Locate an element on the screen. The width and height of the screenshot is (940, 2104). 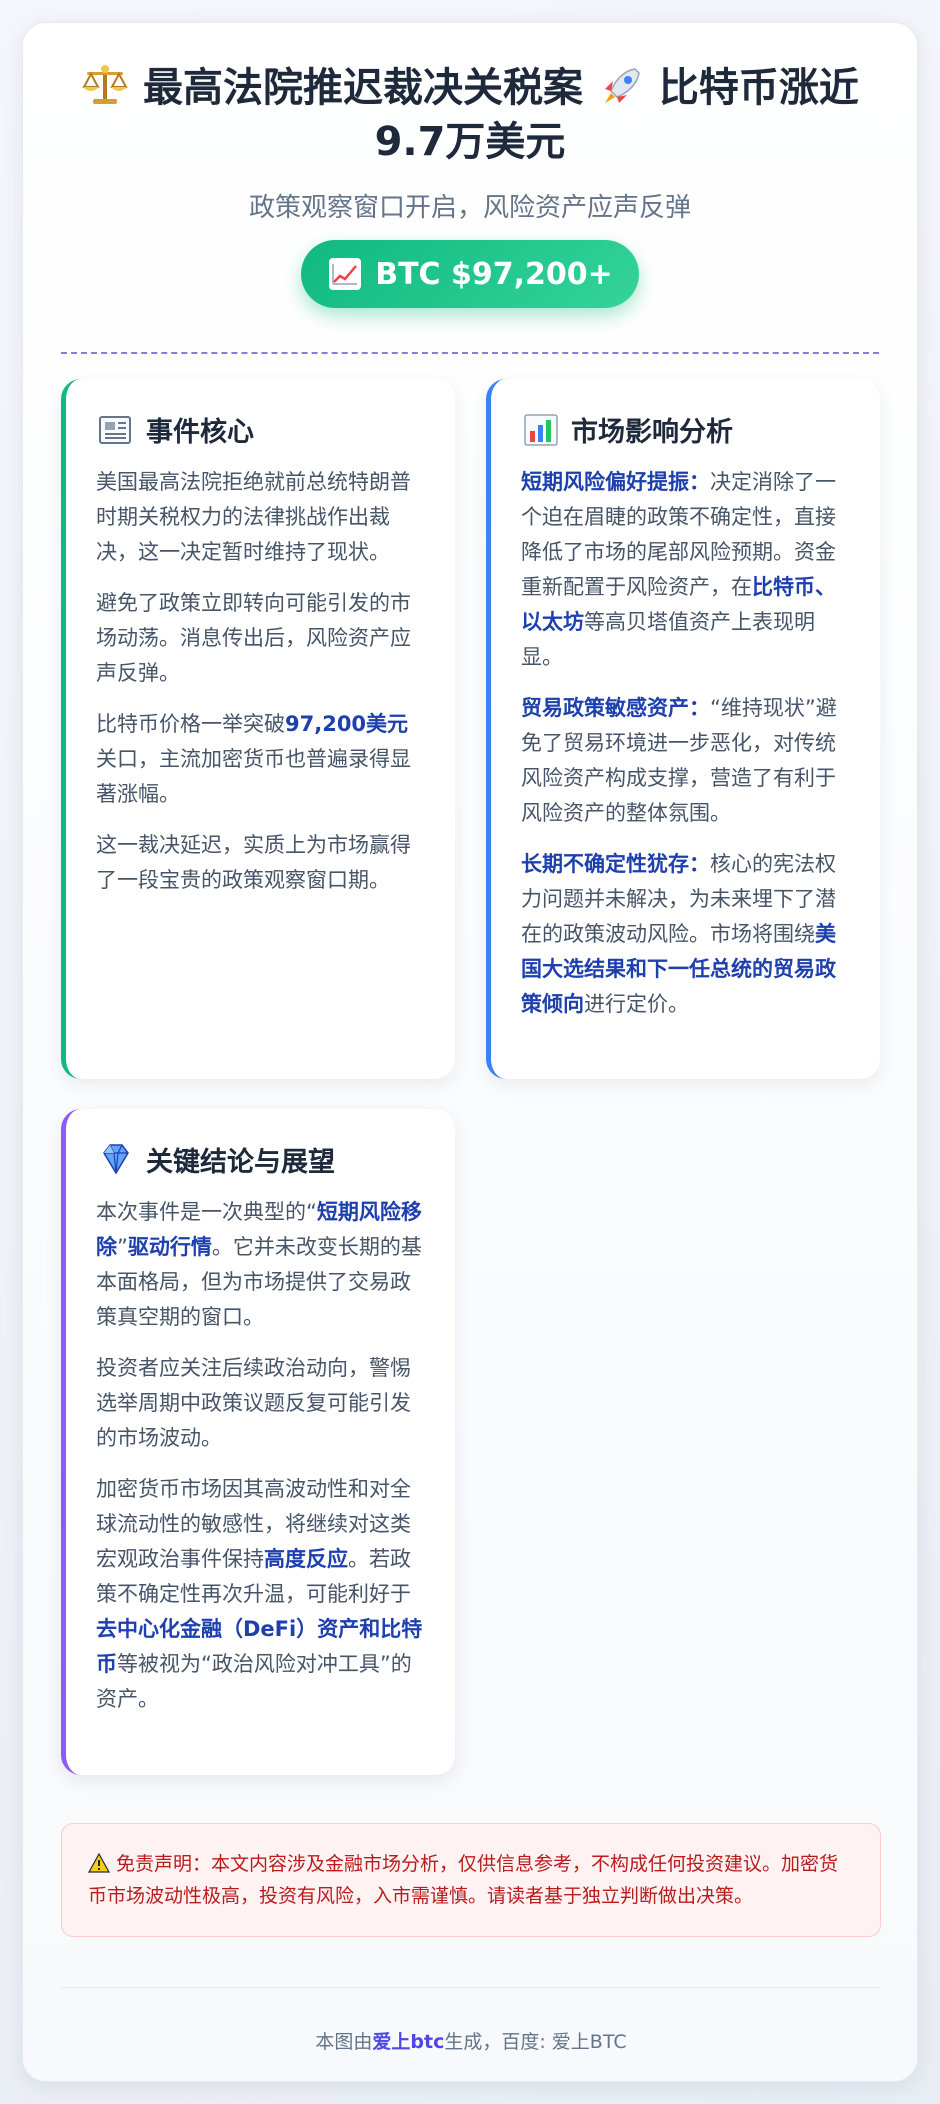
footer-divider is located at coordinates (471, 1987).